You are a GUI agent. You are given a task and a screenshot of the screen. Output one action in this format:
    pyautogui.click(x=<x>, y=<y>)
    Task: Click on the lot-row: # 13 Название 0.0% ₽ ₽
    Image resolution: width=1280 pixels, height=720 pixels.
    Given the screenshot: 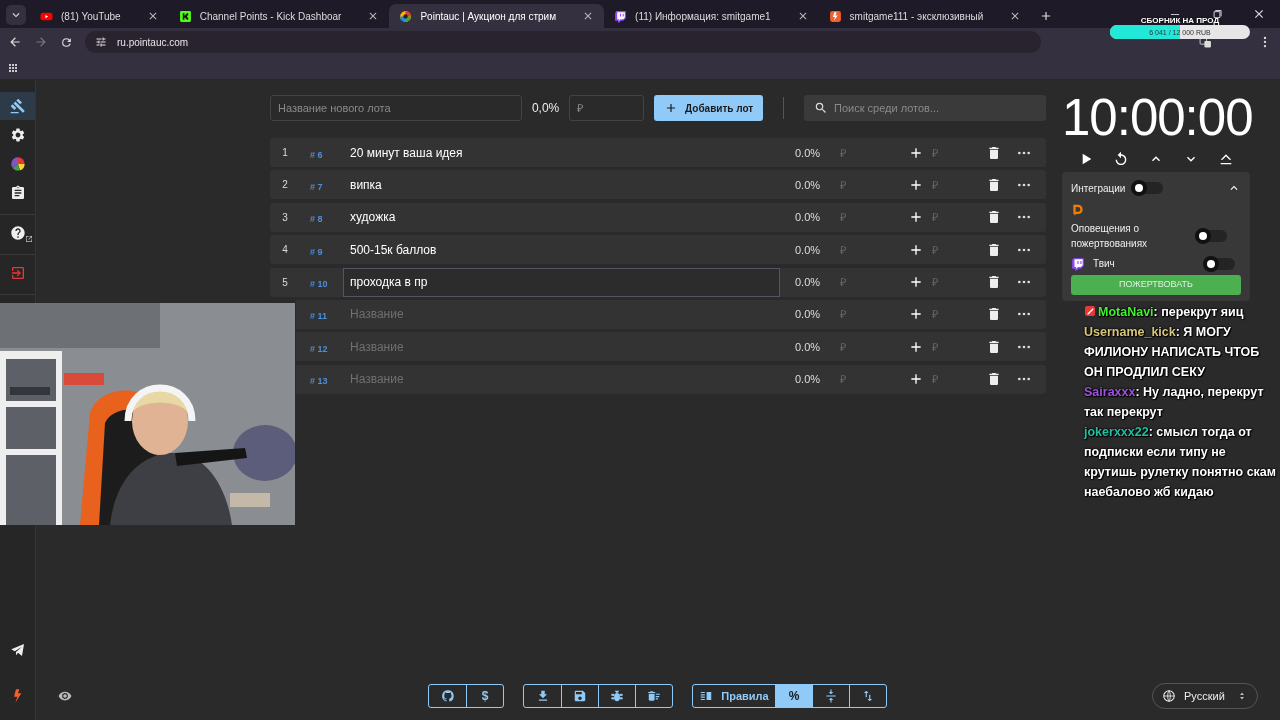 What is the action you would take?
    pyautogui.click(x=671, y=379)
    